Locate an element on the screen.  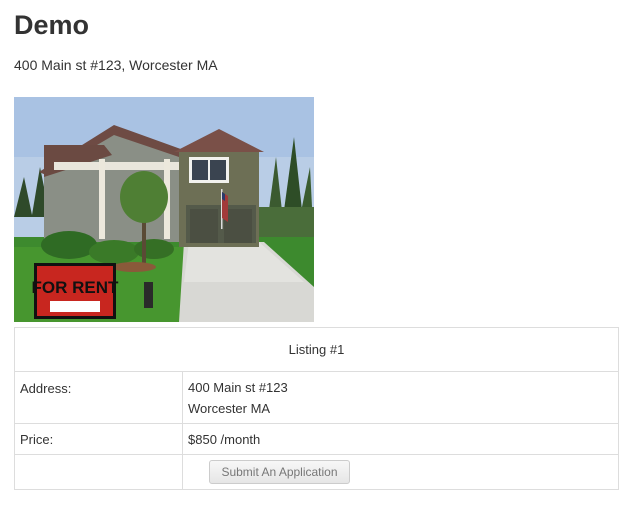
price-value: $850 /month is located at coordinates (400, 439).